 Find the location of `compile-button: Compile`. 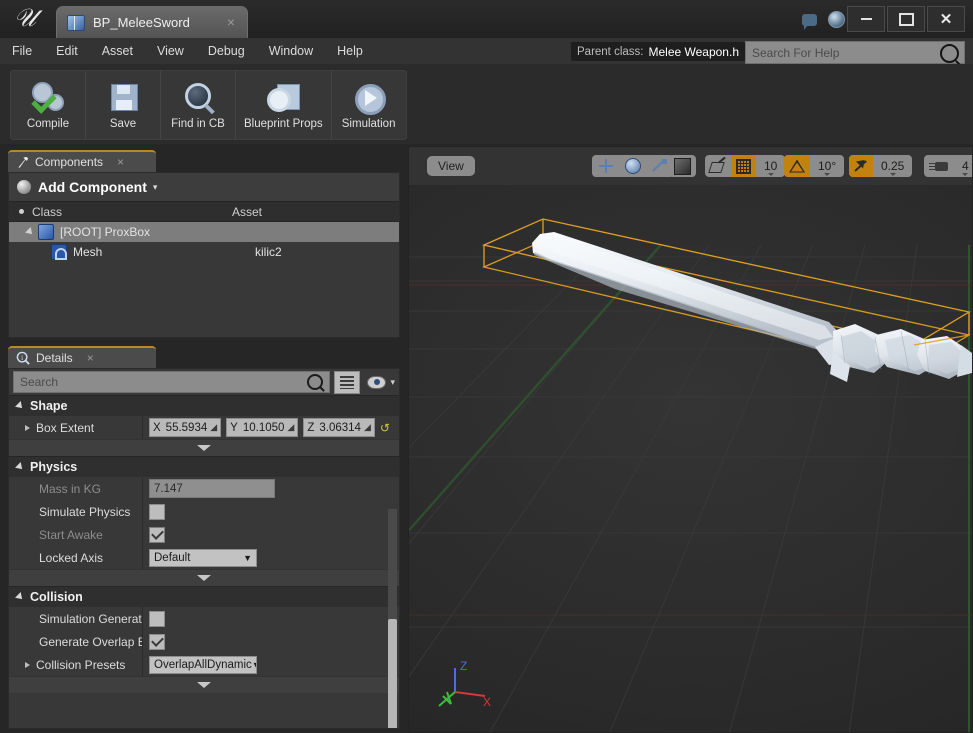

compile-button: Compile is located at coordinates (48, 105).